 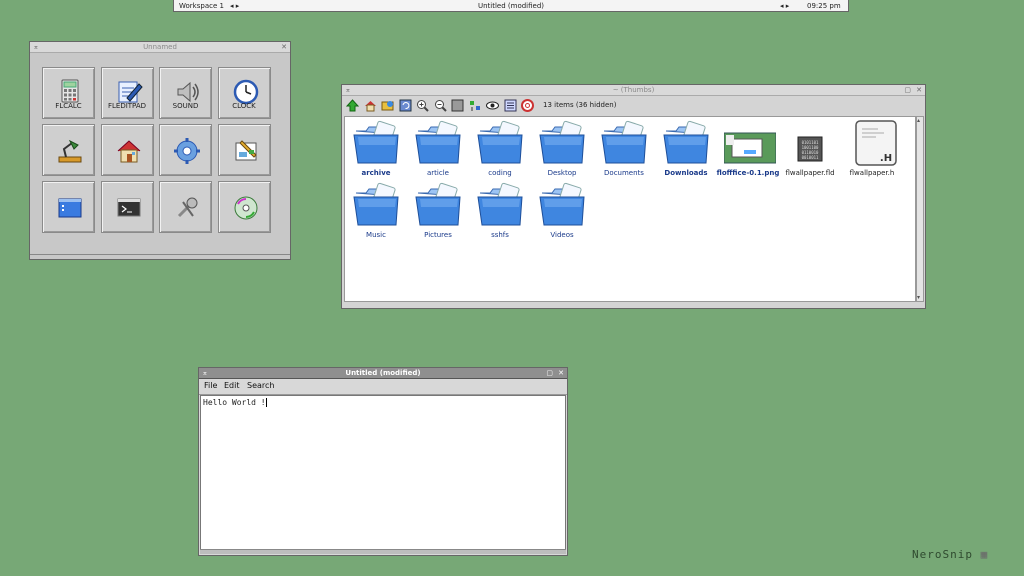 I want to click on folder-item: archive, so click(x=376, y=148).